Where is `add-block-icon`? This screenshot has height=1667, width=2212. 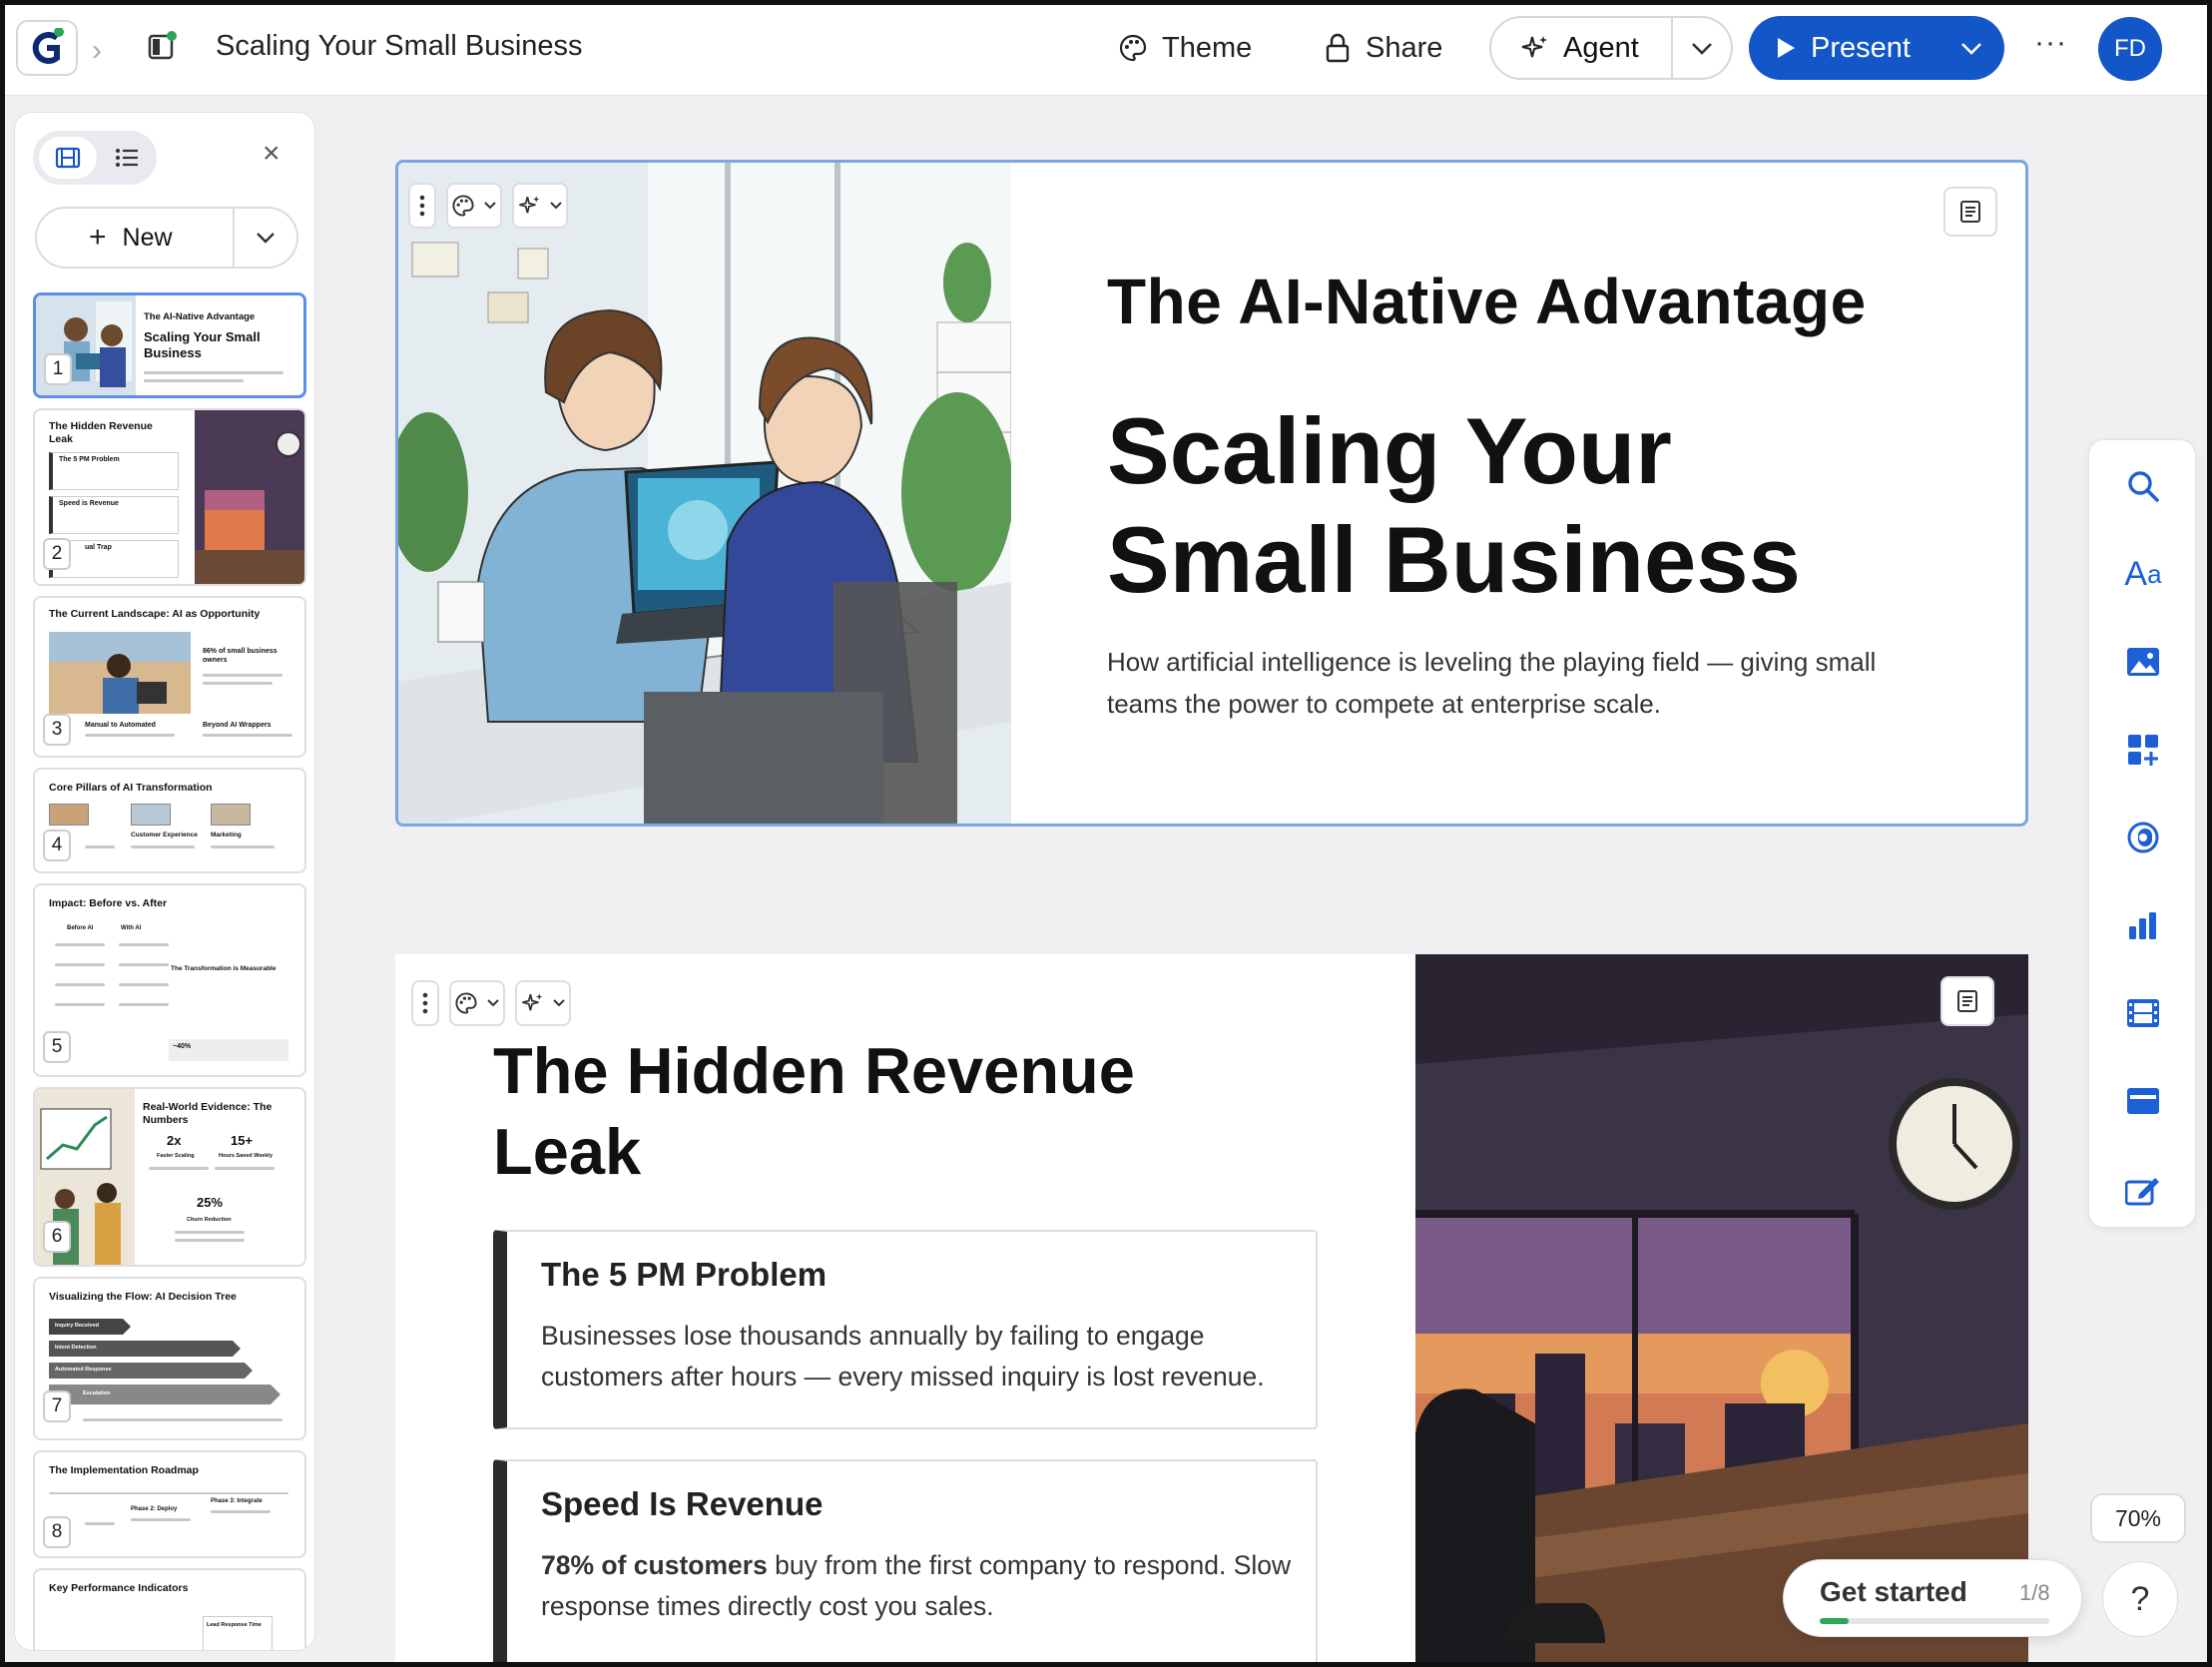 add-block-icon is located at coordinates (2143, 750).